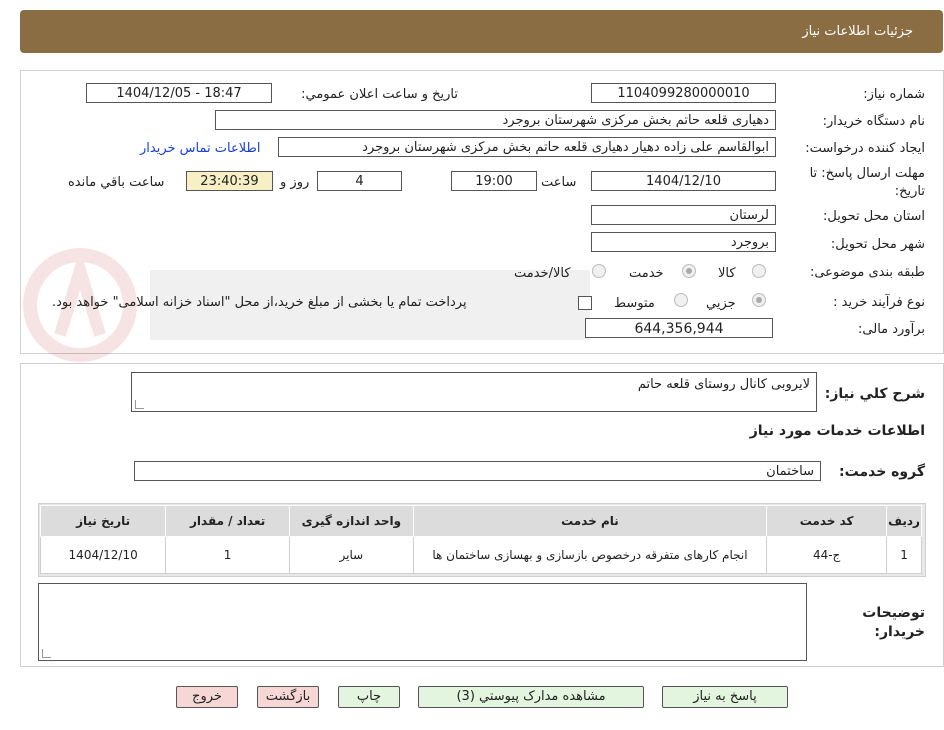 The width and height of the screenshot is (944, 730). I want to click on back-button: بازگشت, so click(288, 697).